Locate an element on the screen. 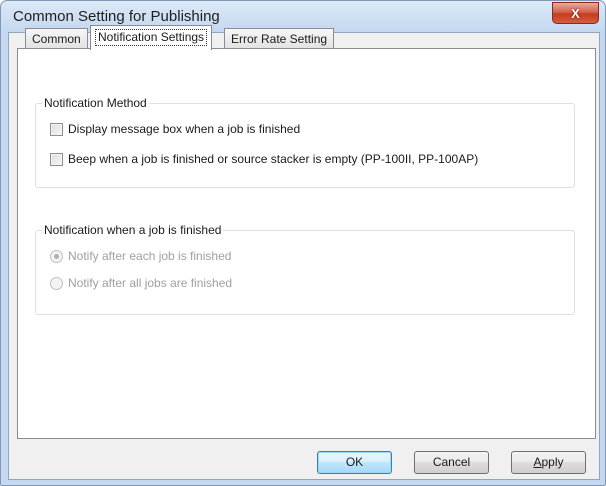 This screenshot has width=606, height=486. cancel-button: Cancel is located at coordinates (451, 462).